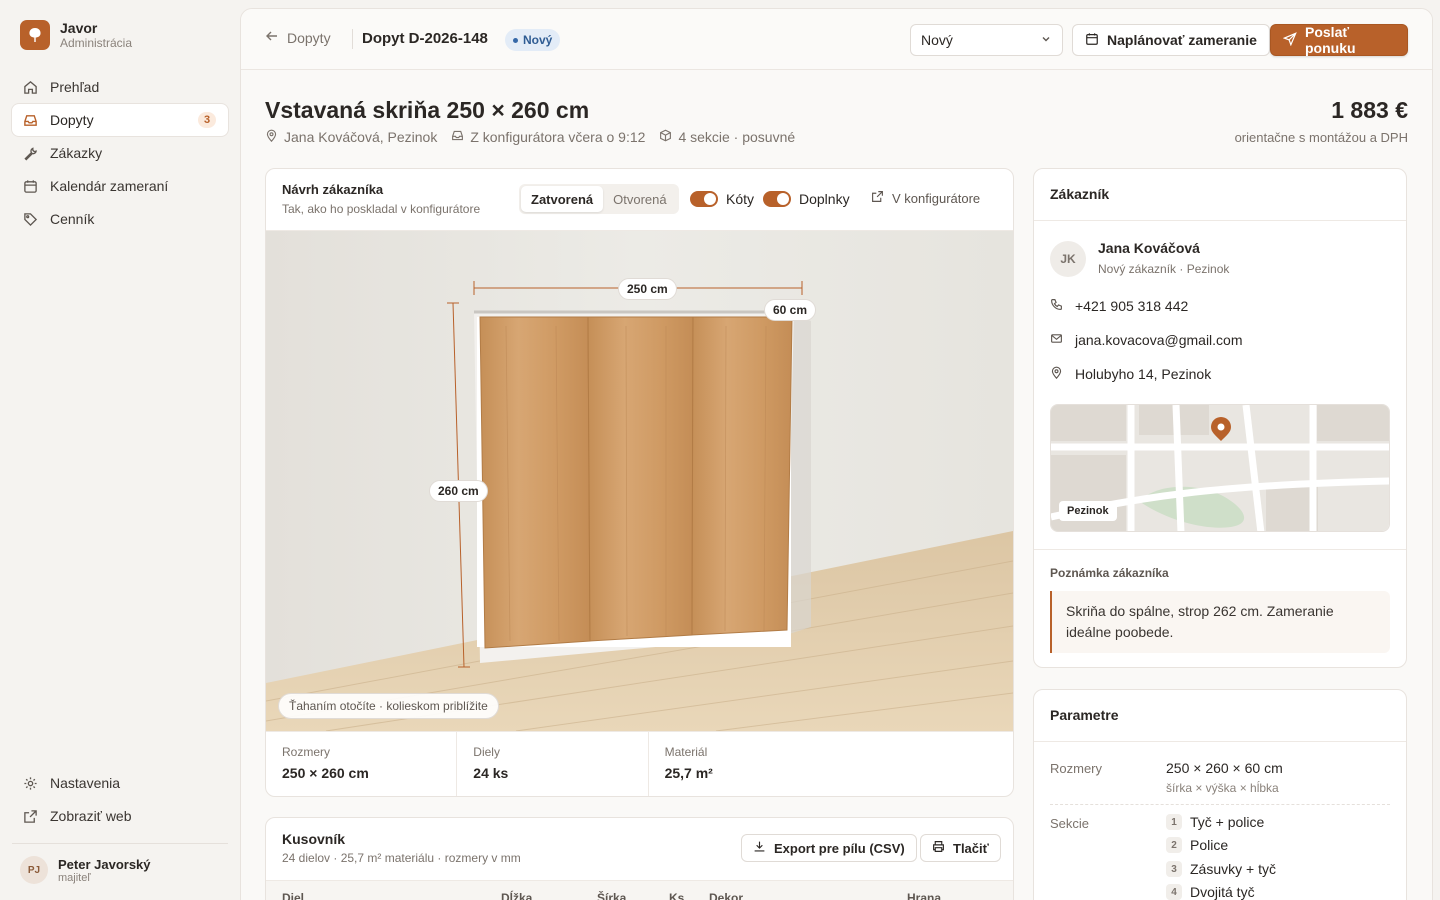 The width and height of the screenshot is (1440, 900). I want to click on back-link: Dopyty, so click(298, 37).